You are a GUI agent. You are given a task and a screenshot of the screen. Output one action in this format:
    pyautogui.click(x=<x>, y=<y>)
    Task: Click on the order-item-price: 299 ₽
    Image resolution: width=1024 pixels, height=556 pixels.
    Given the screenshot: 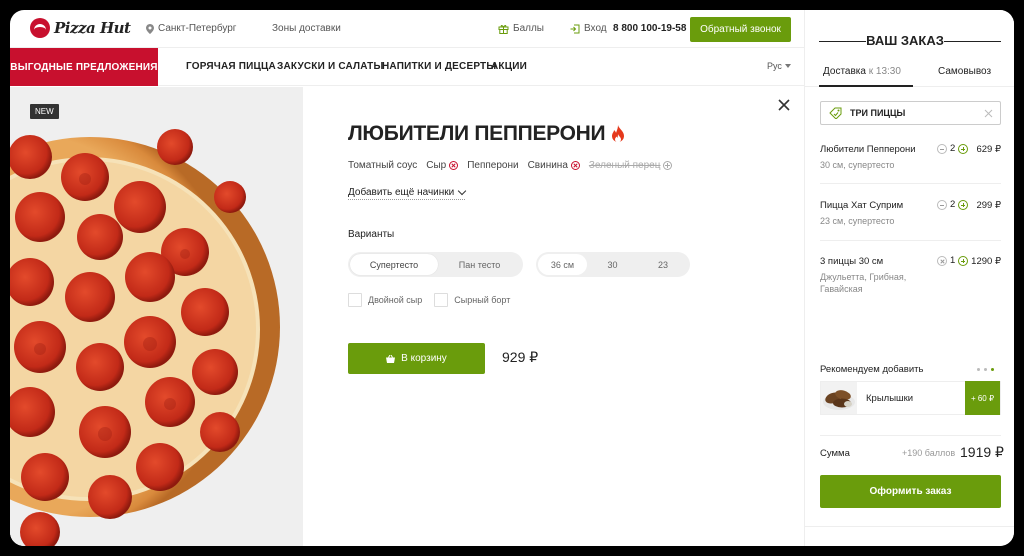 What is the action you would take?
    pyautogui.click(x=988, y=205)
    